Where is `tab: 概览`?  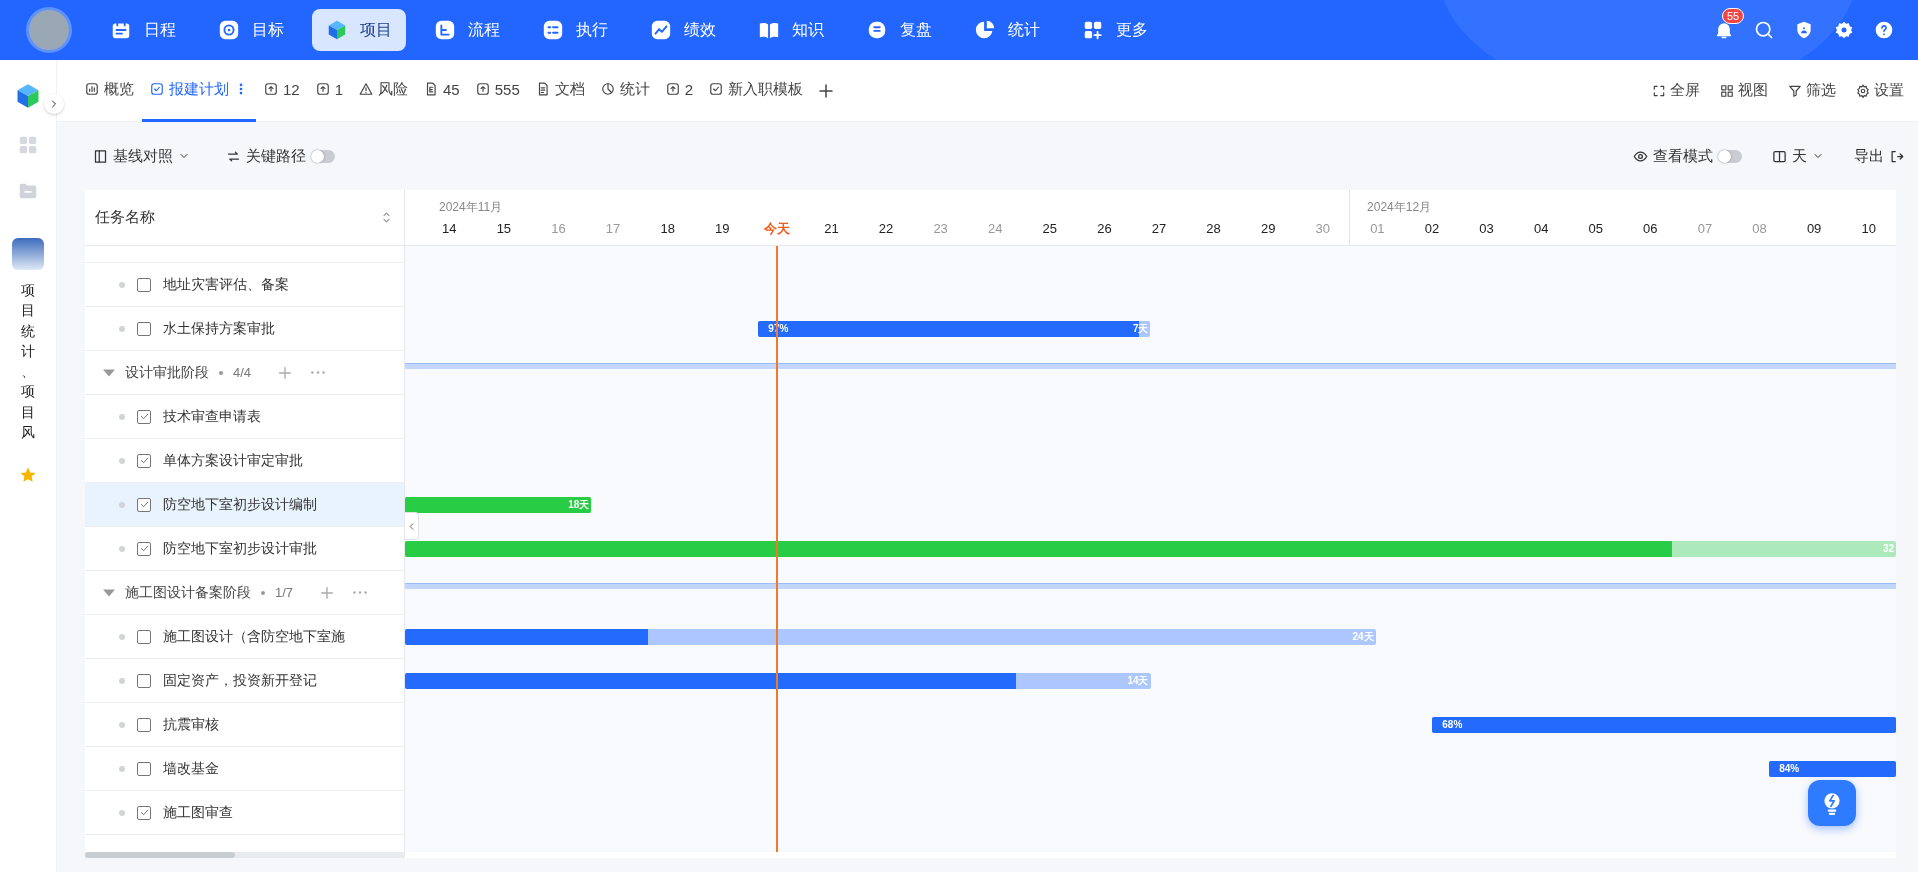 tab: 概览 is located at coordinates (109, 90).